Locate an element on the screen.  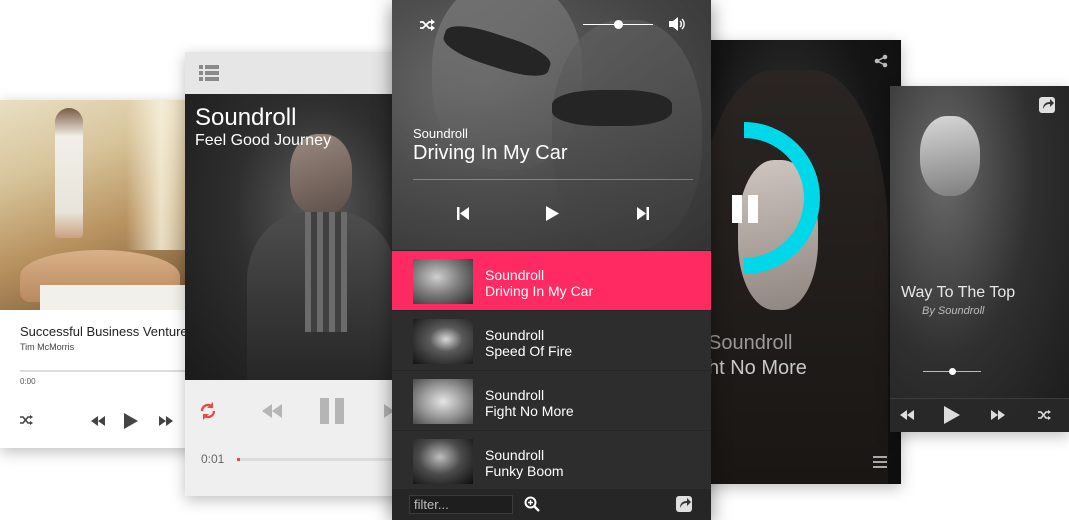
playlist-item: Soundroll Fight No More is located at coordinates (551, 400).